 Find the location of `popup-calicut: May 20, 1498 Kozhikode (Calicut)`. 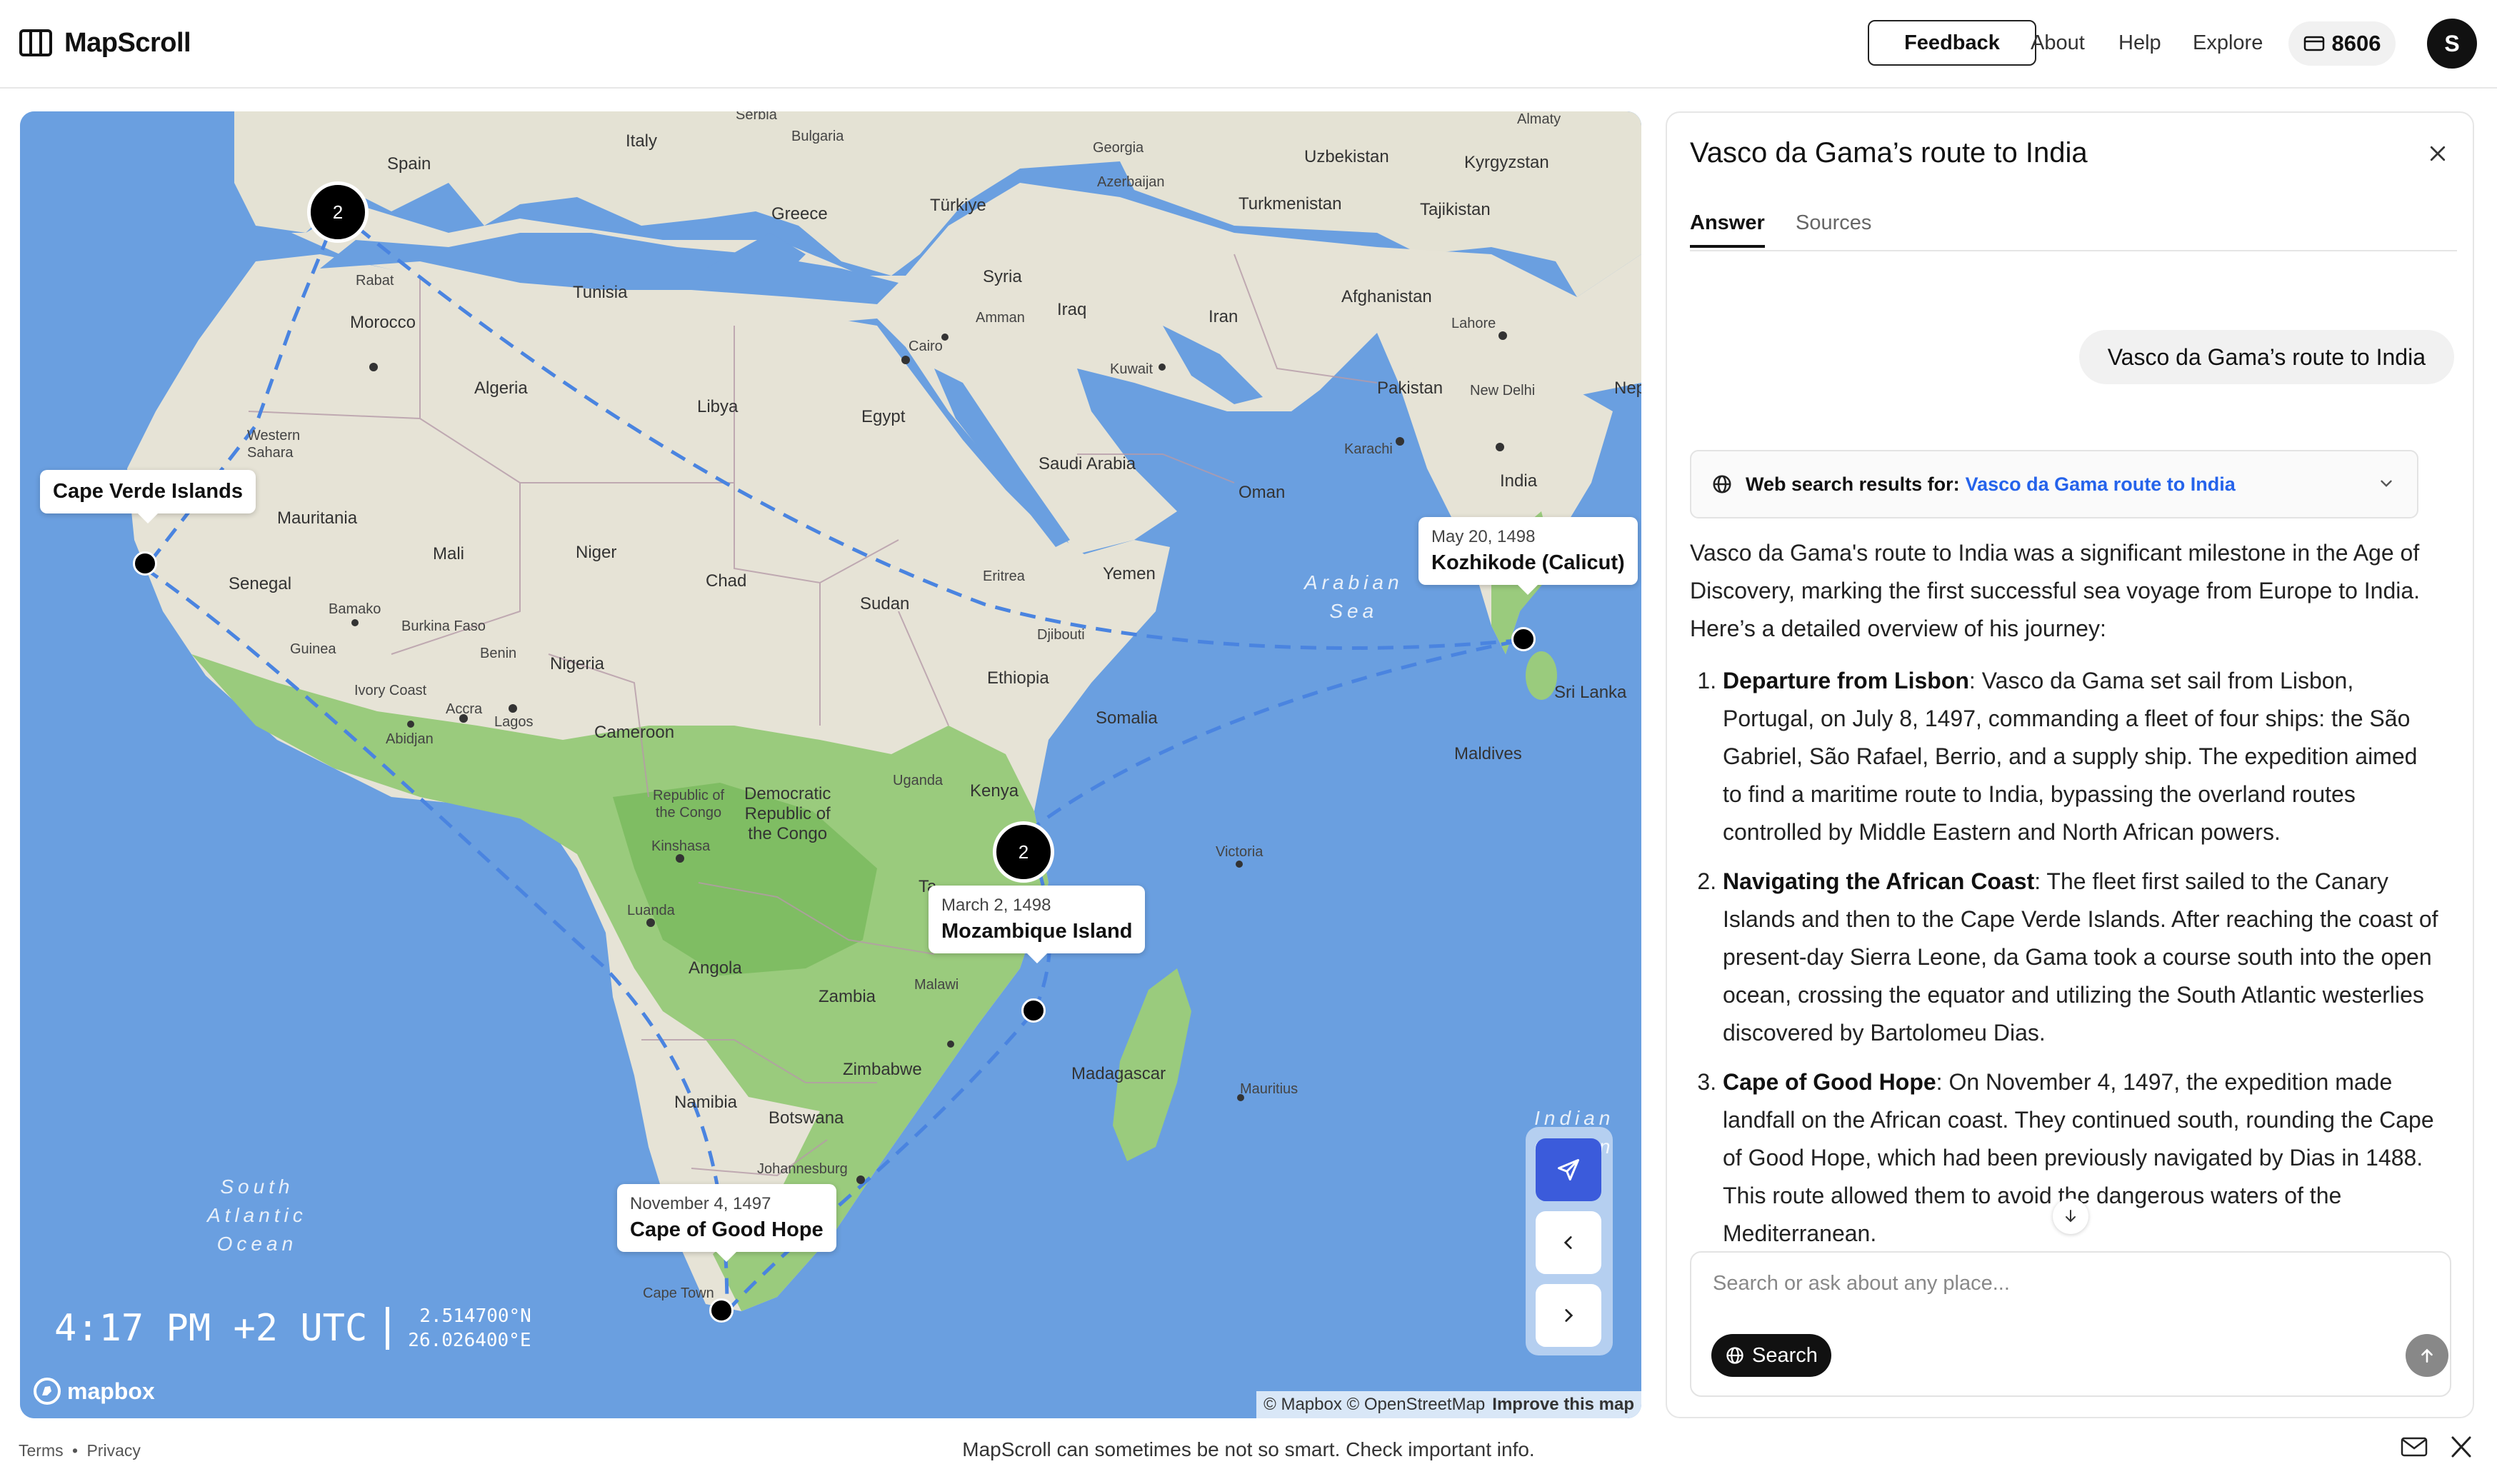

popup-calicut: May 20, 1498 Kozhikode (Calicut) is located at coordinates (1528, 556).